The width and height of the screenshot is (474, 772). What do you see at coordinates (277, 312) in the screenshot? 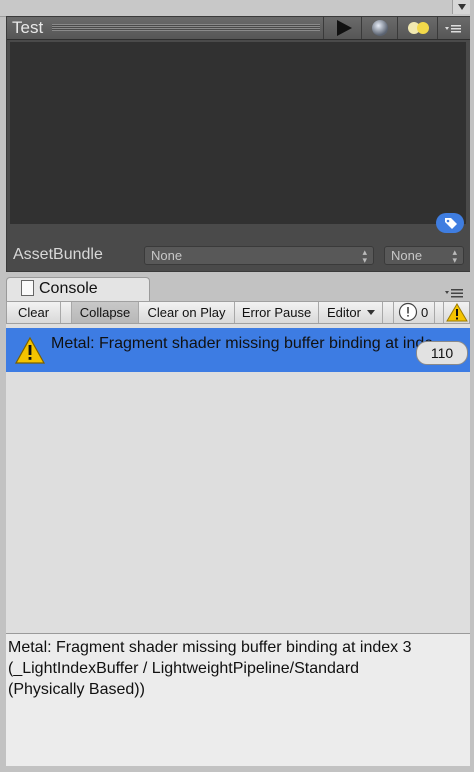
I see `error-pause-button: Error Pause` at bounding box center [277, 312].